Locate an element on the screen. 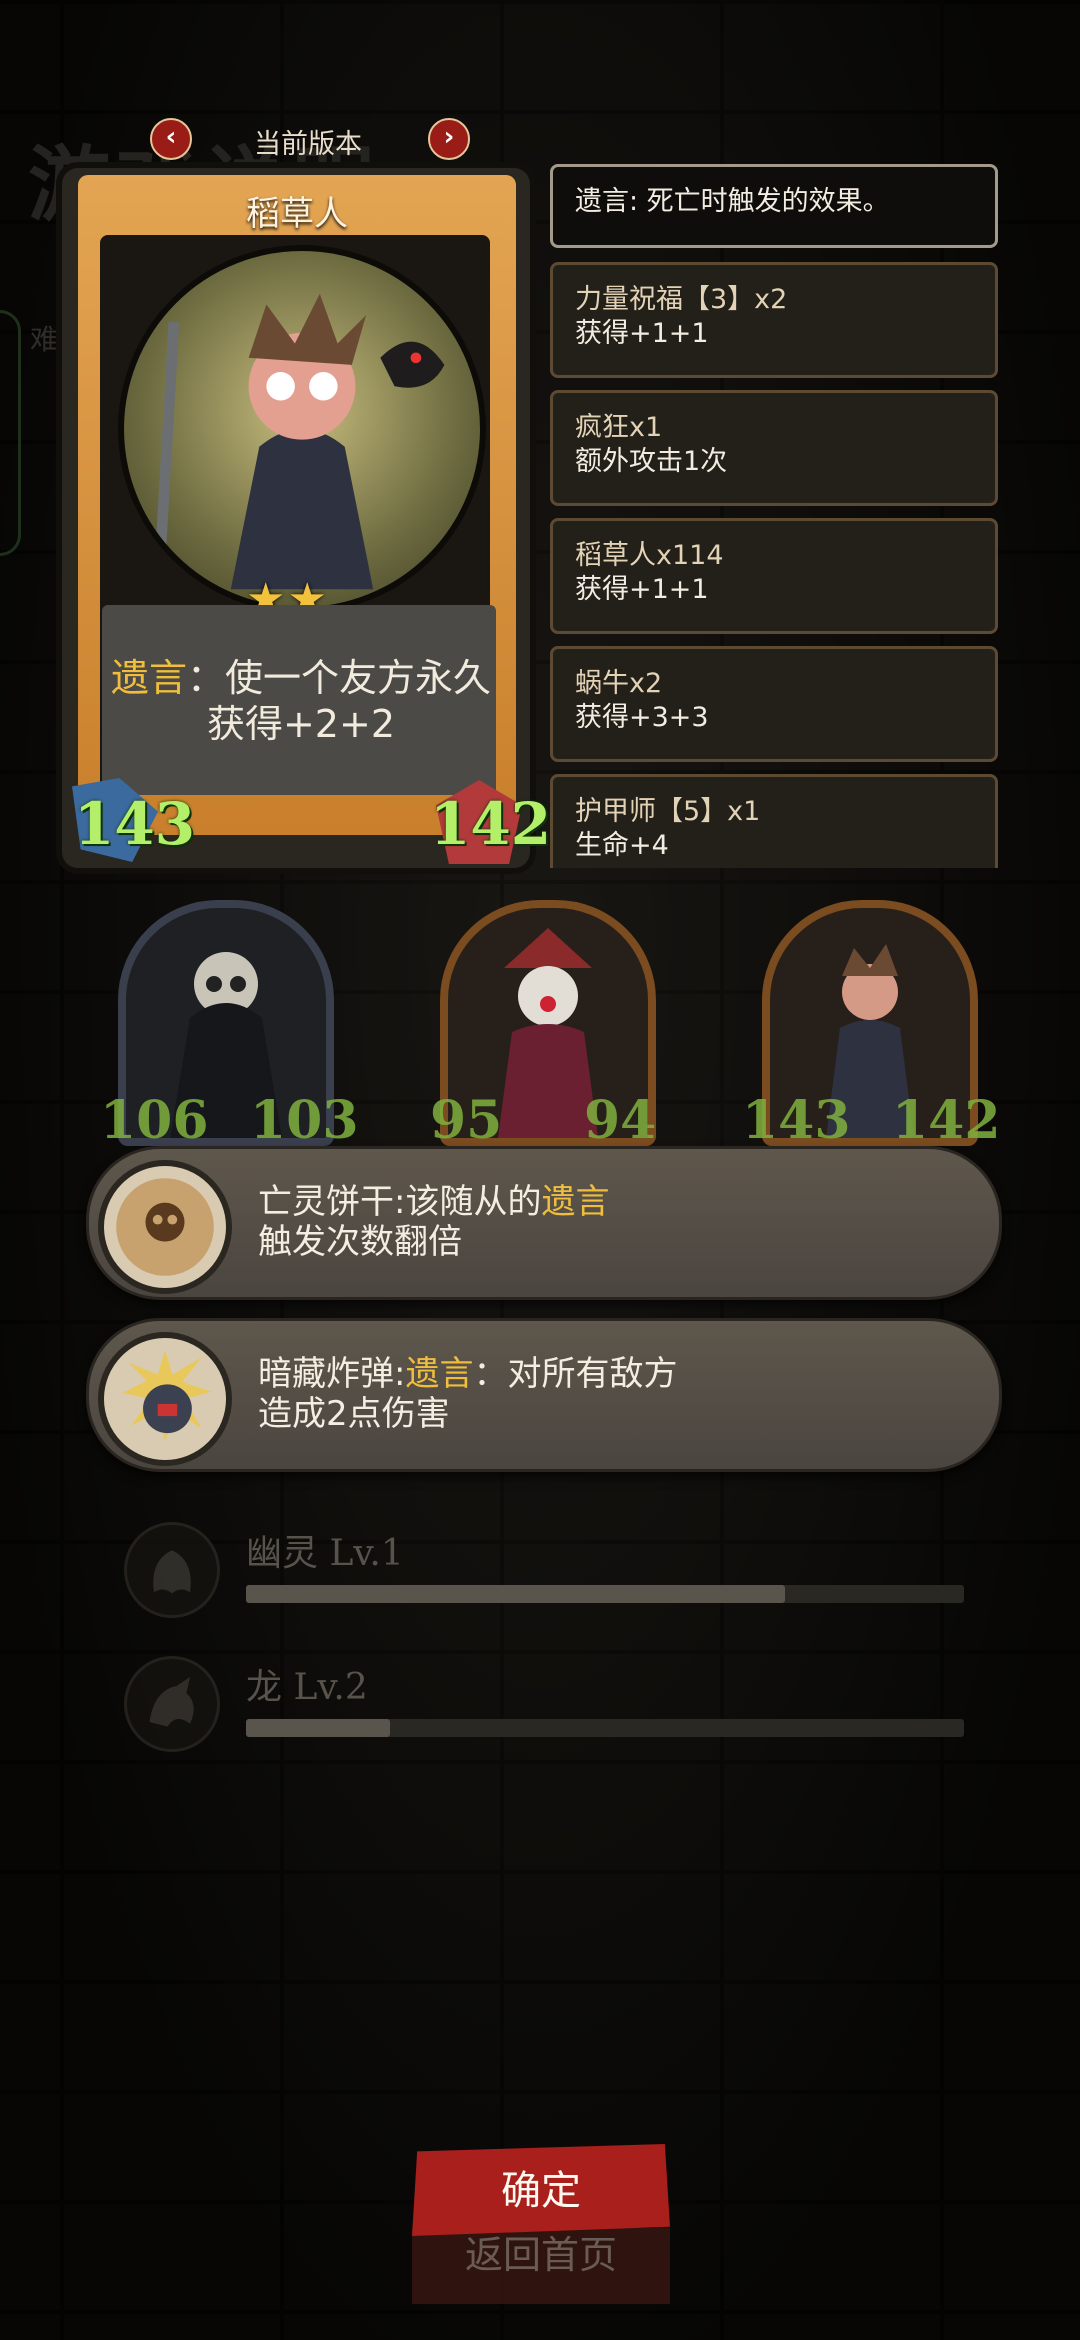  effect-item-title: 护甲师【5】x1 is located at coordinates (668, 811).